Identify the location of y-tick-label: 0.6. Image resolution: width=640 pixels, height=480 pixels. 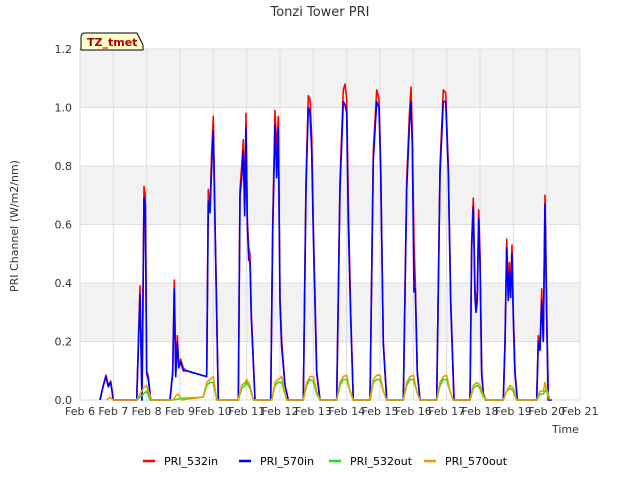
(64, 225).